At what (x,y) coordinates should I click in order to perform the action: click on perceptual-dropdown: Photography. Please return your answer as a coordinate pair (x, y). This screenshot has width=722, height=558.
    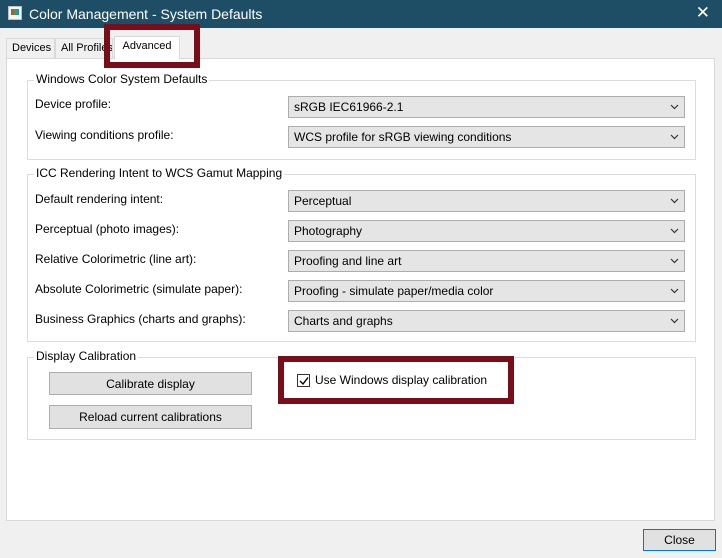
    Looking at the image, I should click on (486, 231).